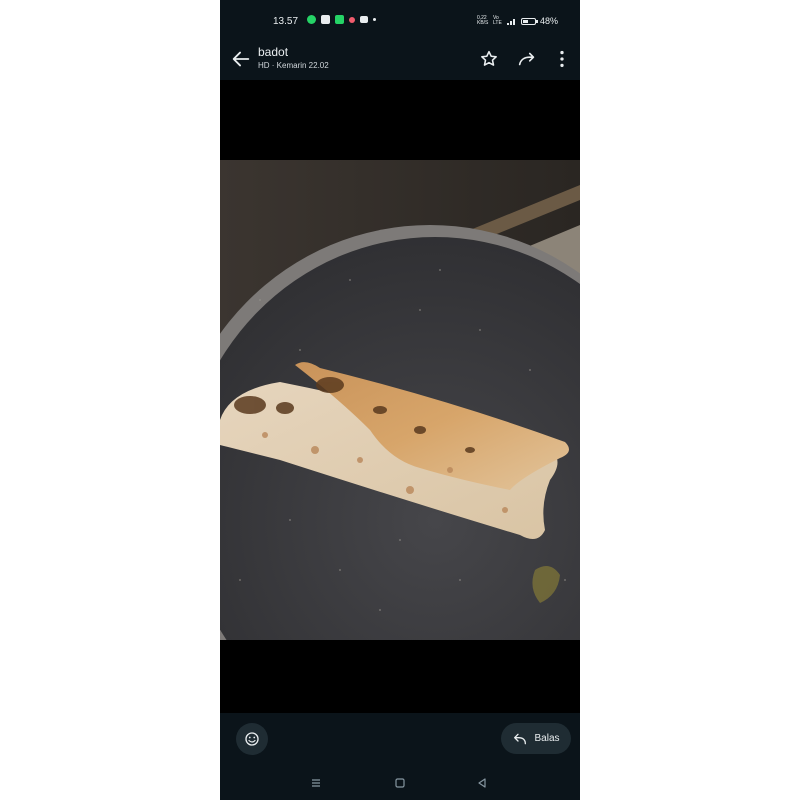 This screenshot has height=800, width=800. I want to click on media-meta: HD · Kemarin 22.02, so click(293, 65).